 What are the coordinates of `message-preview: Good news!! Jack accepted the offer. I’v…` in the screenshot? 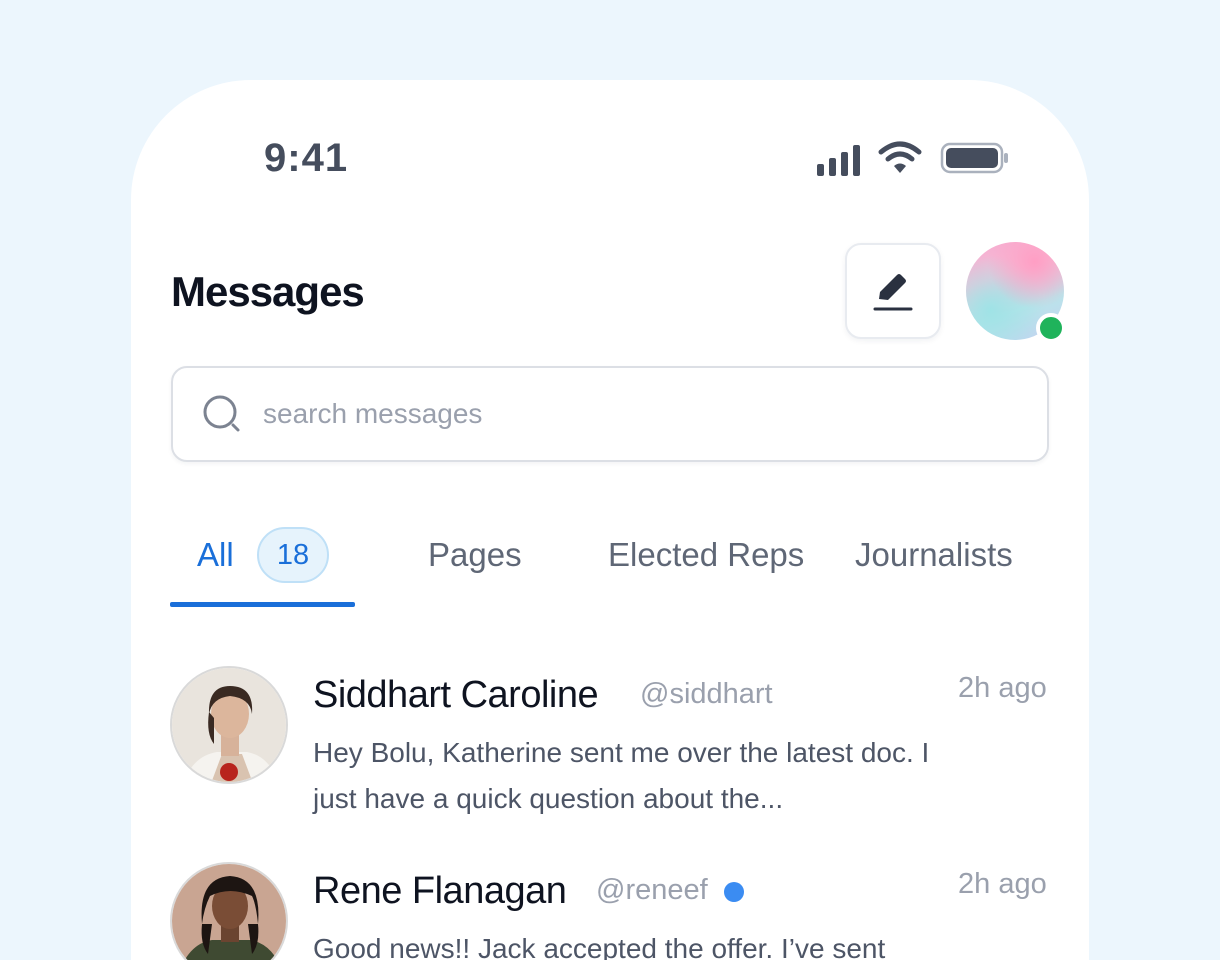 It's located at (599, 946).